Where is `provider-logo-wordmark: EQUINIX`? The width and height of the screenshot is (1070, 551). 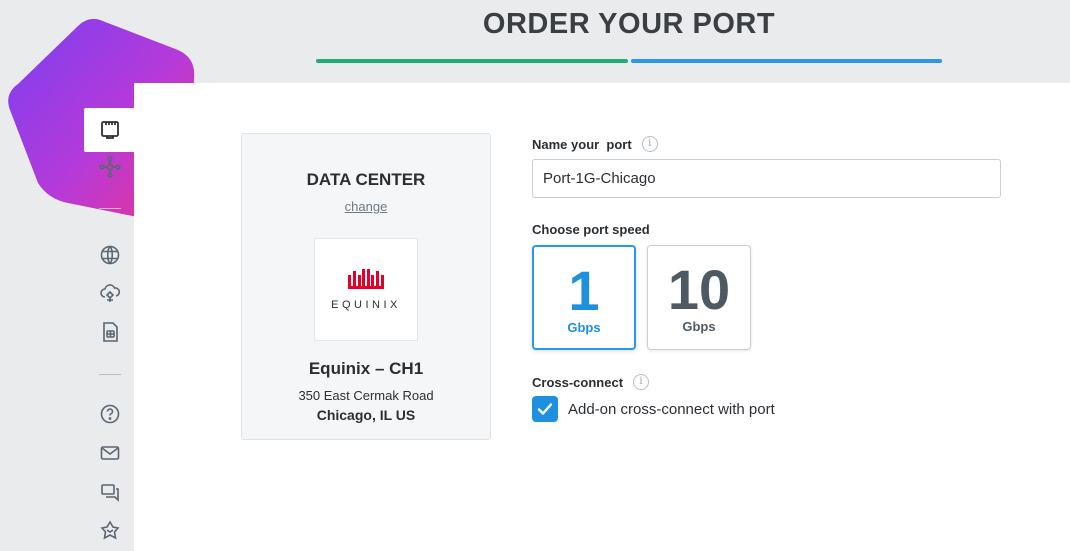 provider-logo-wordmark: EQUINIX is located at coordinates (366, 304).